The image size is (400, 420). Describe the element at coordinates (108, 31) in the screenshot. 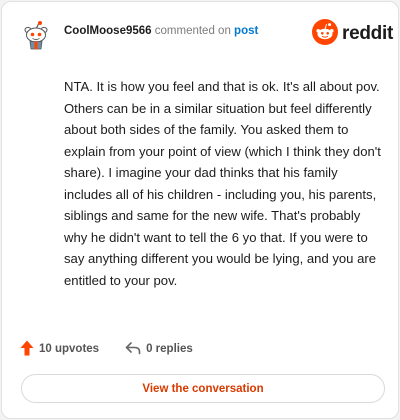

I see `username-link: CoolMoose9566` at that location.